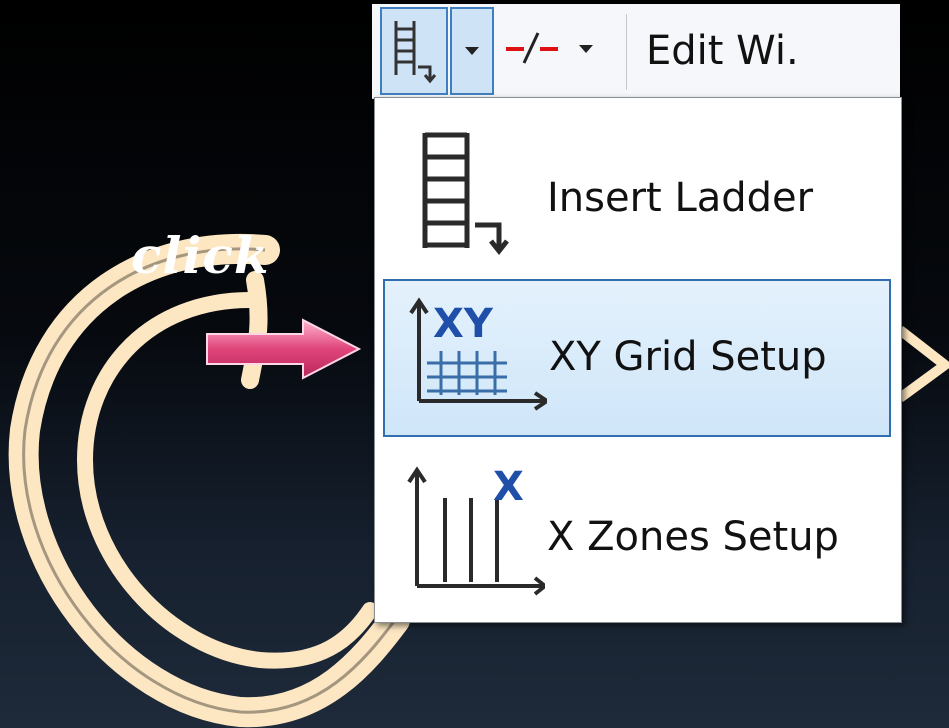  I want to click on insert-ladder-dropdown-button, so click(472, 51).